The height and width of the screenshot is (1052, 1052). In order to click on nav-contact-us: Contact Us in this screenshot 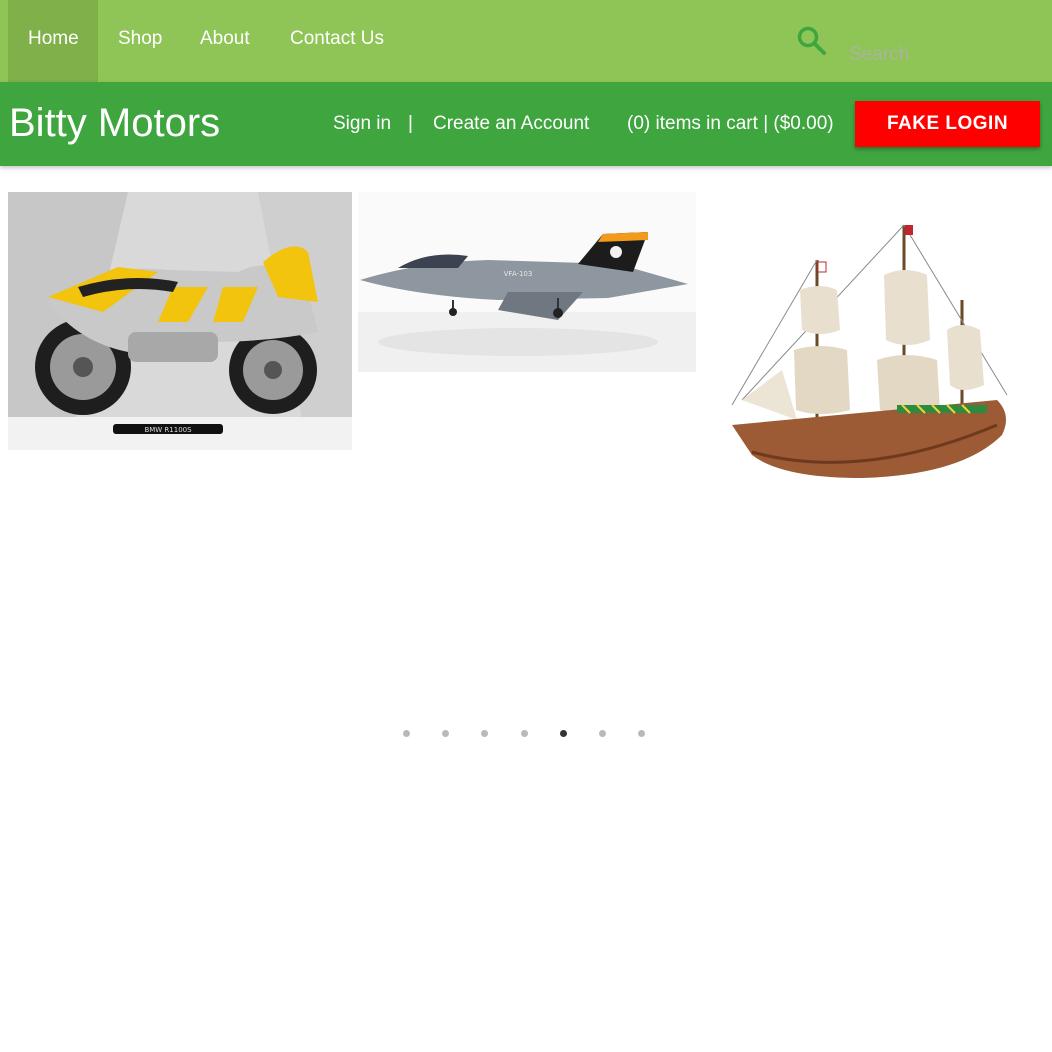, I will do `click(337, 41)`.